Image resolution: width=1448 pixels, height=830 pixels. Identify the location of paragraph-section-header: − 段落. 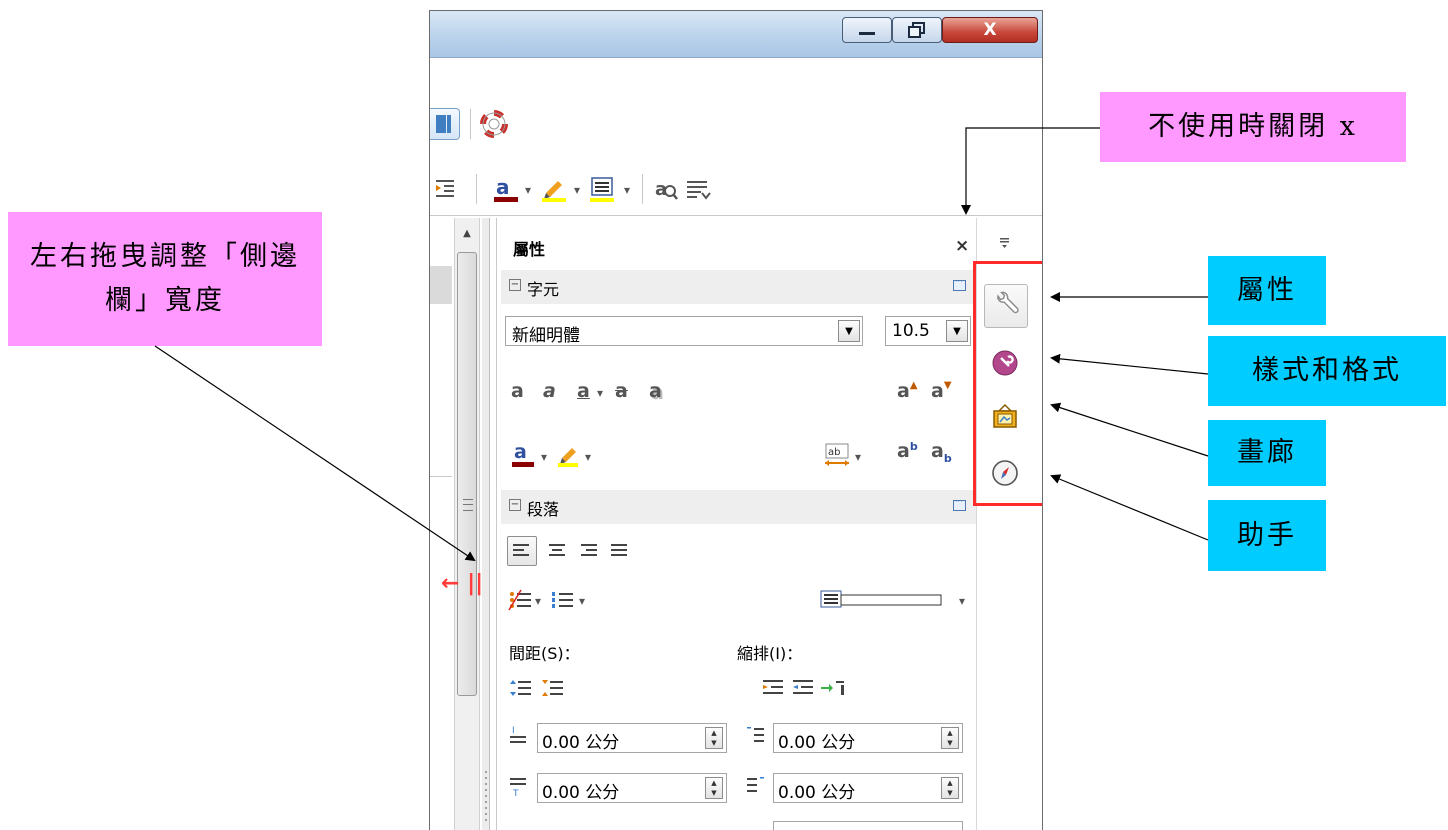
(739, 507).